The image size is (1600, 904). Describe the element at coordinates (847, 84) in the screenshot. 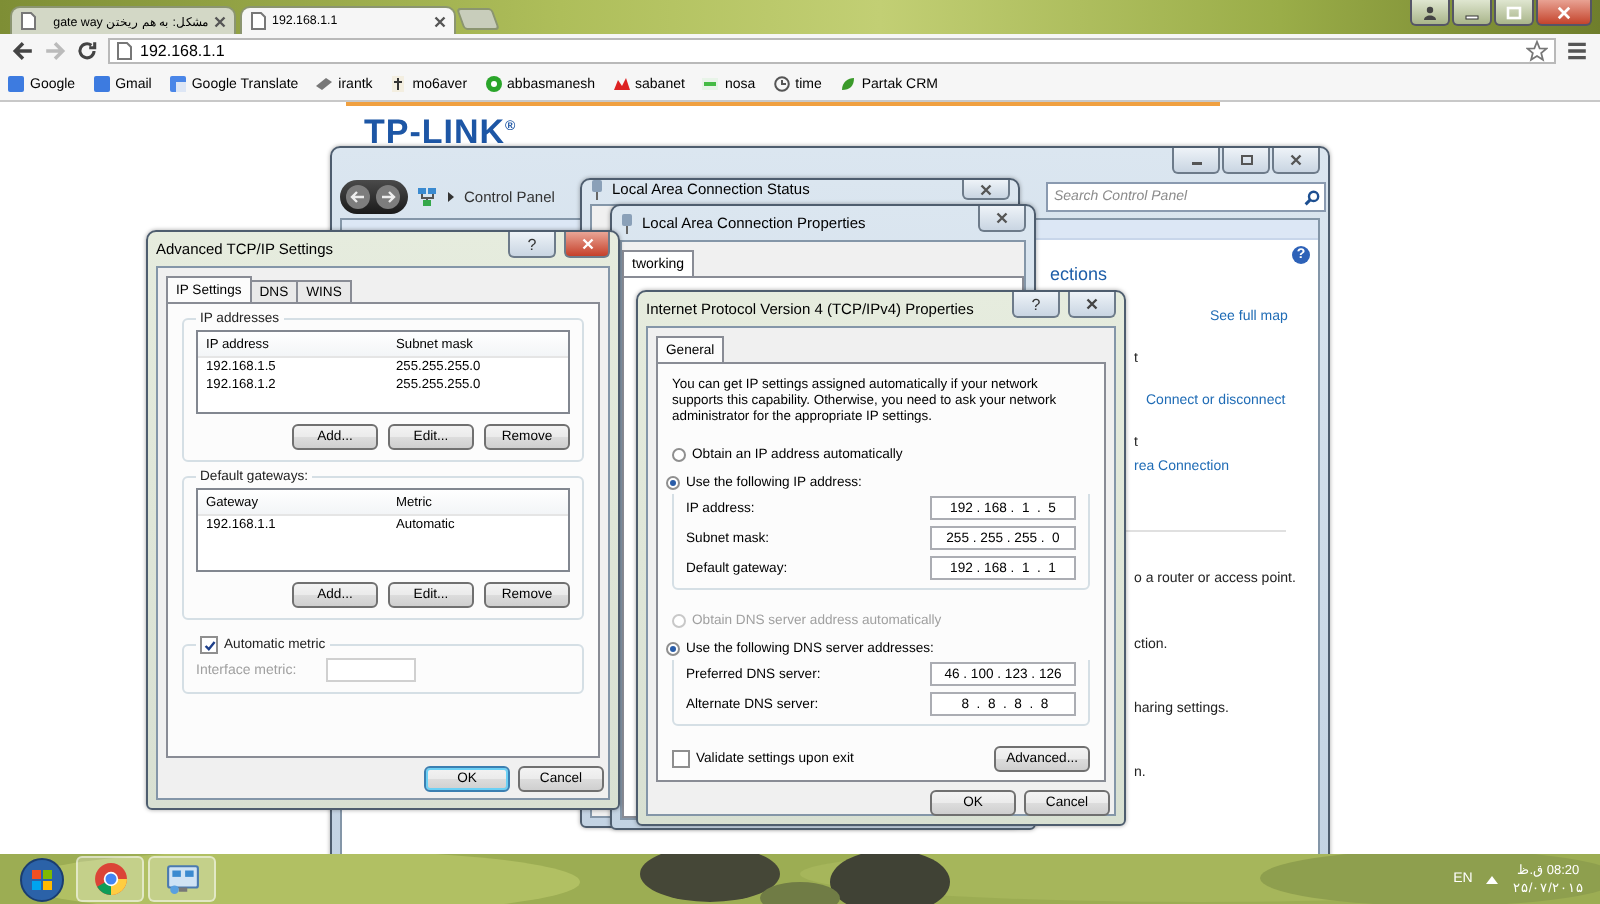

I see `leaf-icon` at that location.